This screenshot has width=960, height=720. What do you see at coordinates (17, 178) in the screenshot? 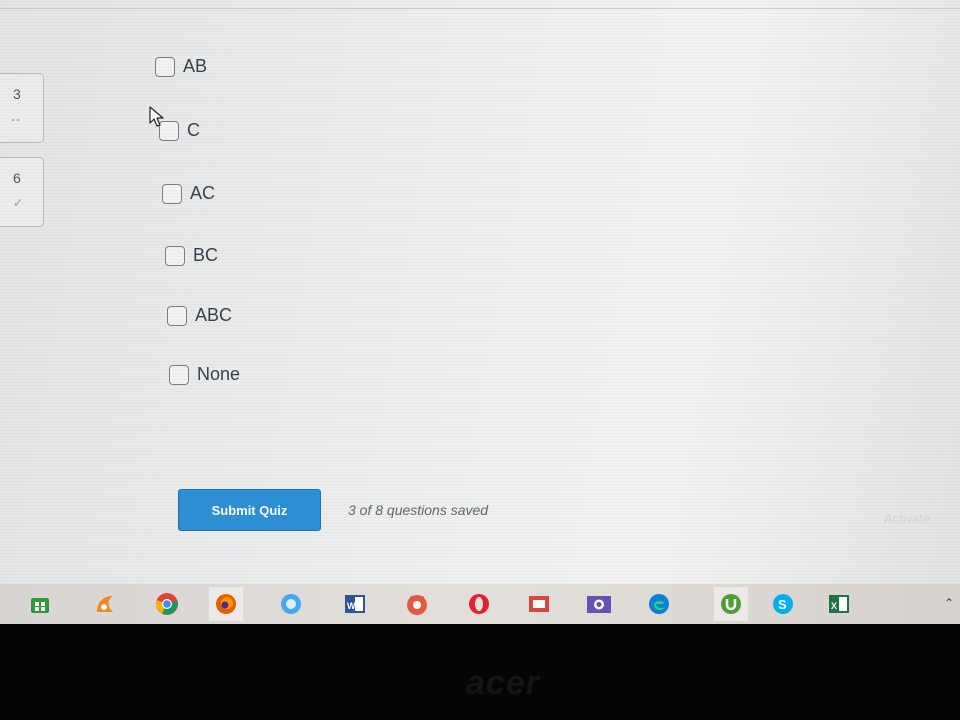
I see `question-number: 6` at bounding box center [17, 178].